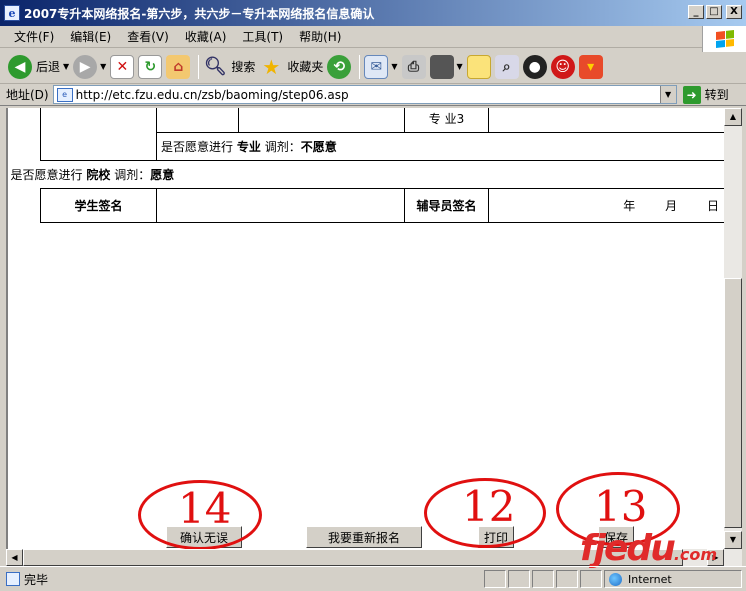 This screenshot has width=746, height=591. I want to click on history-icon: ⟲, so click(339, 66).